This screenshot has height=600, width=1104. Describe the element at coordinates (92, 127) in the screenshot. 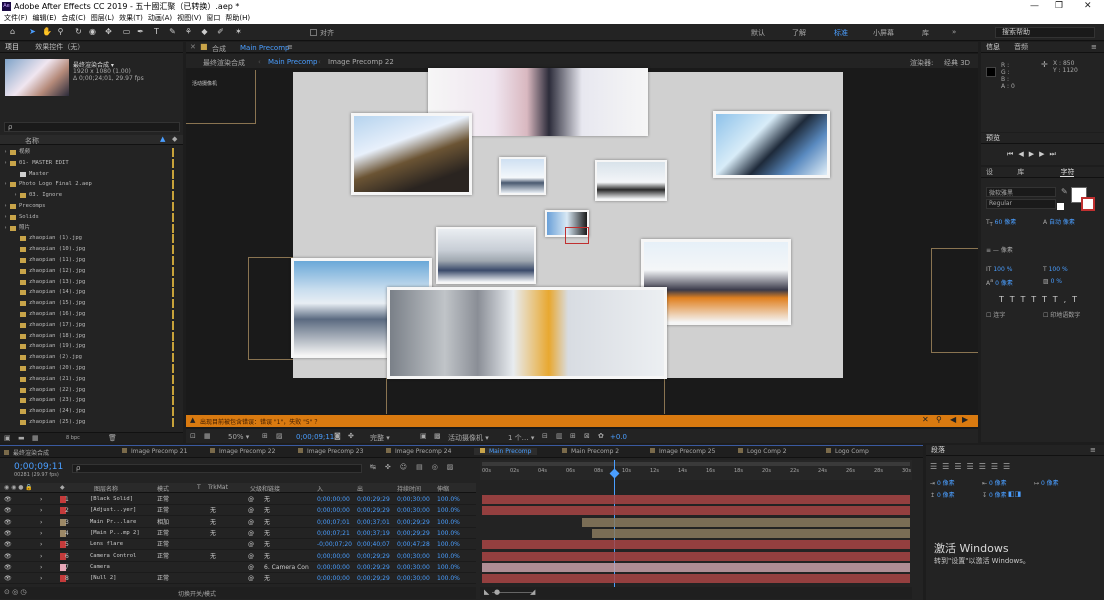

I see `project-search-input: ρ` at that location.